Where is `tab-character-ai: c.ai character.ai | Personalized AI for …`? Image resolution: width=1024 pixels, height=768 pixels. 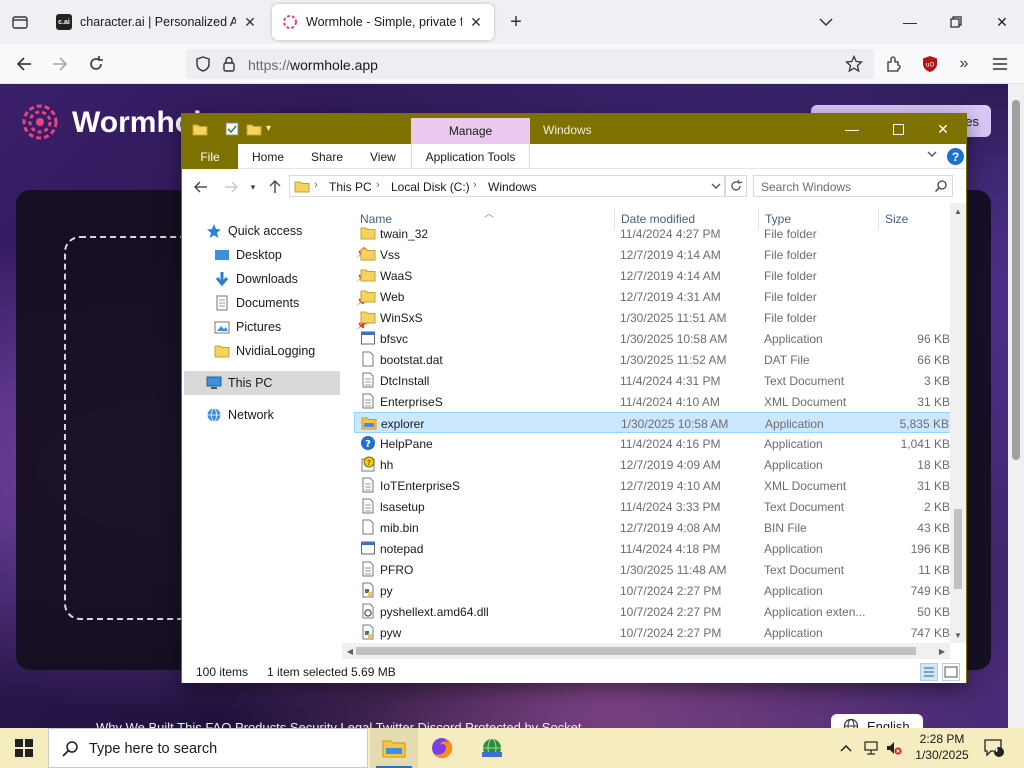 tab-character-ai: c.ai character.ai | Personalized AI for … is located at coordinates (157, 22).